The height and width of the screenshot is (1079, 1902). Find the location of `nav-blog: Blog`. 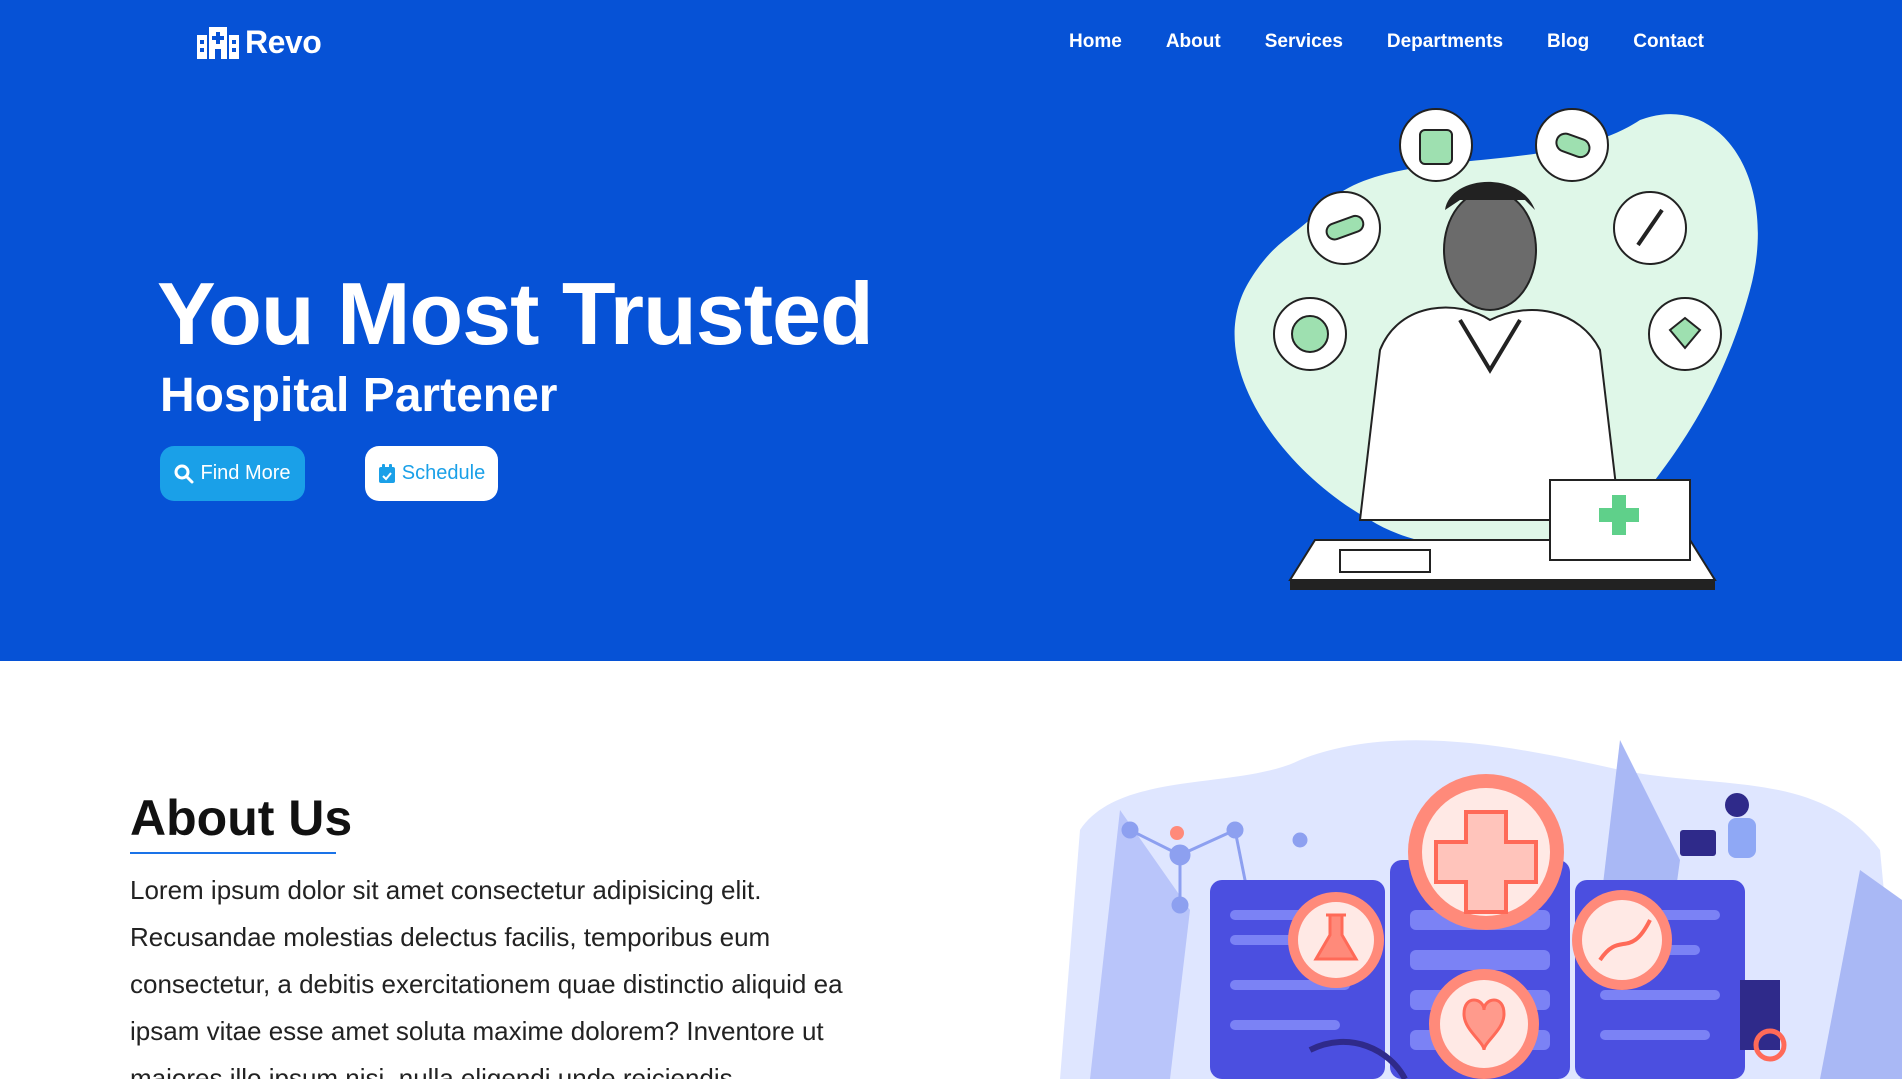

nav-blog: Blog is located at coordinates (1568, 42).